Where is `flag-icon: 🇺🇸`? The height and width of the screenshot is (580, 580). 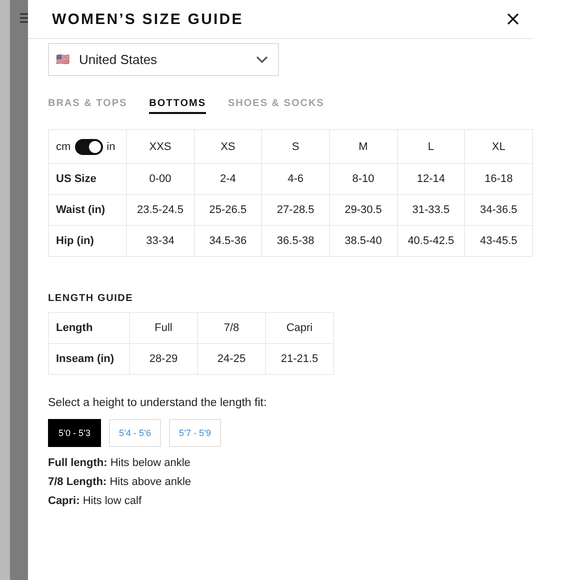
flag-icon: 🇺🇸 is located at coordinates (63, 59).